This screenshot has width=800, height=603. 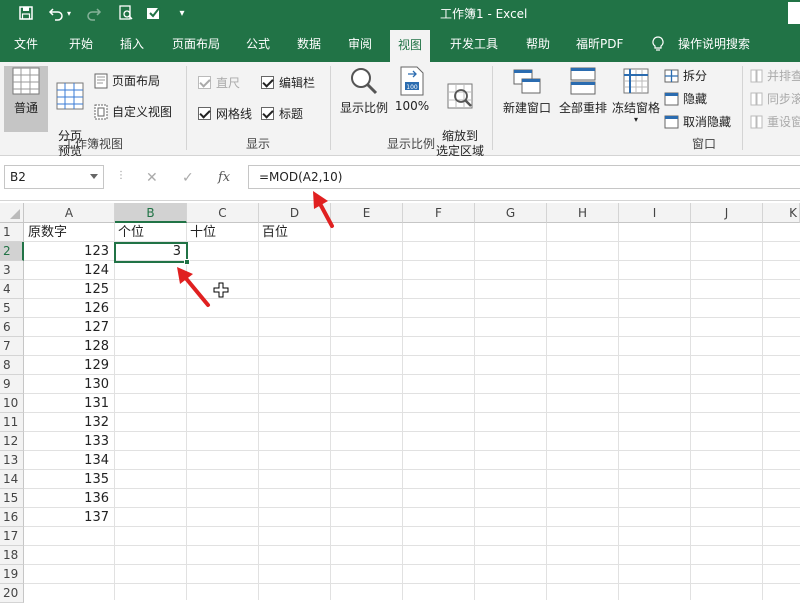 What do you see at coordinates (69, 384) in the screenshot?
I see `cell-a9: 130` at bounding box center [69, 384].